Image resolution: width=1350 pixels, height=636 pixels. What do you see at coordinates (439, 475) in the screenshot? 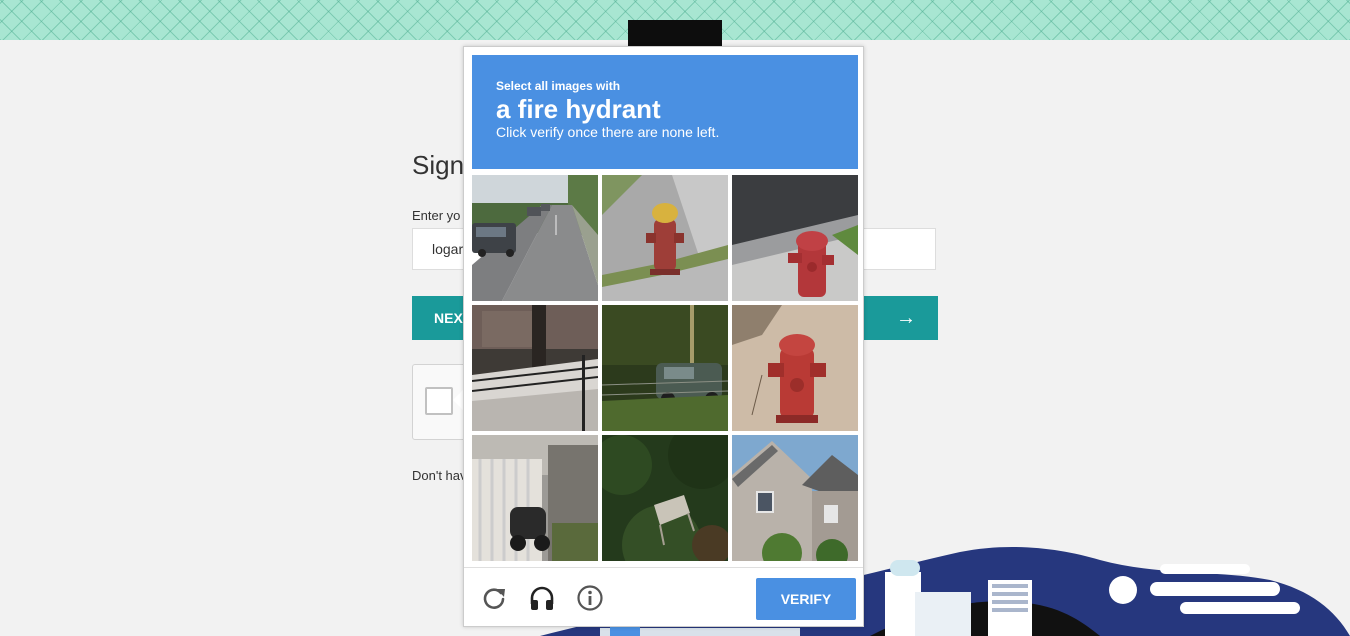
I see `signup-prompt: Don't hav` at bounding box center [439, 475].